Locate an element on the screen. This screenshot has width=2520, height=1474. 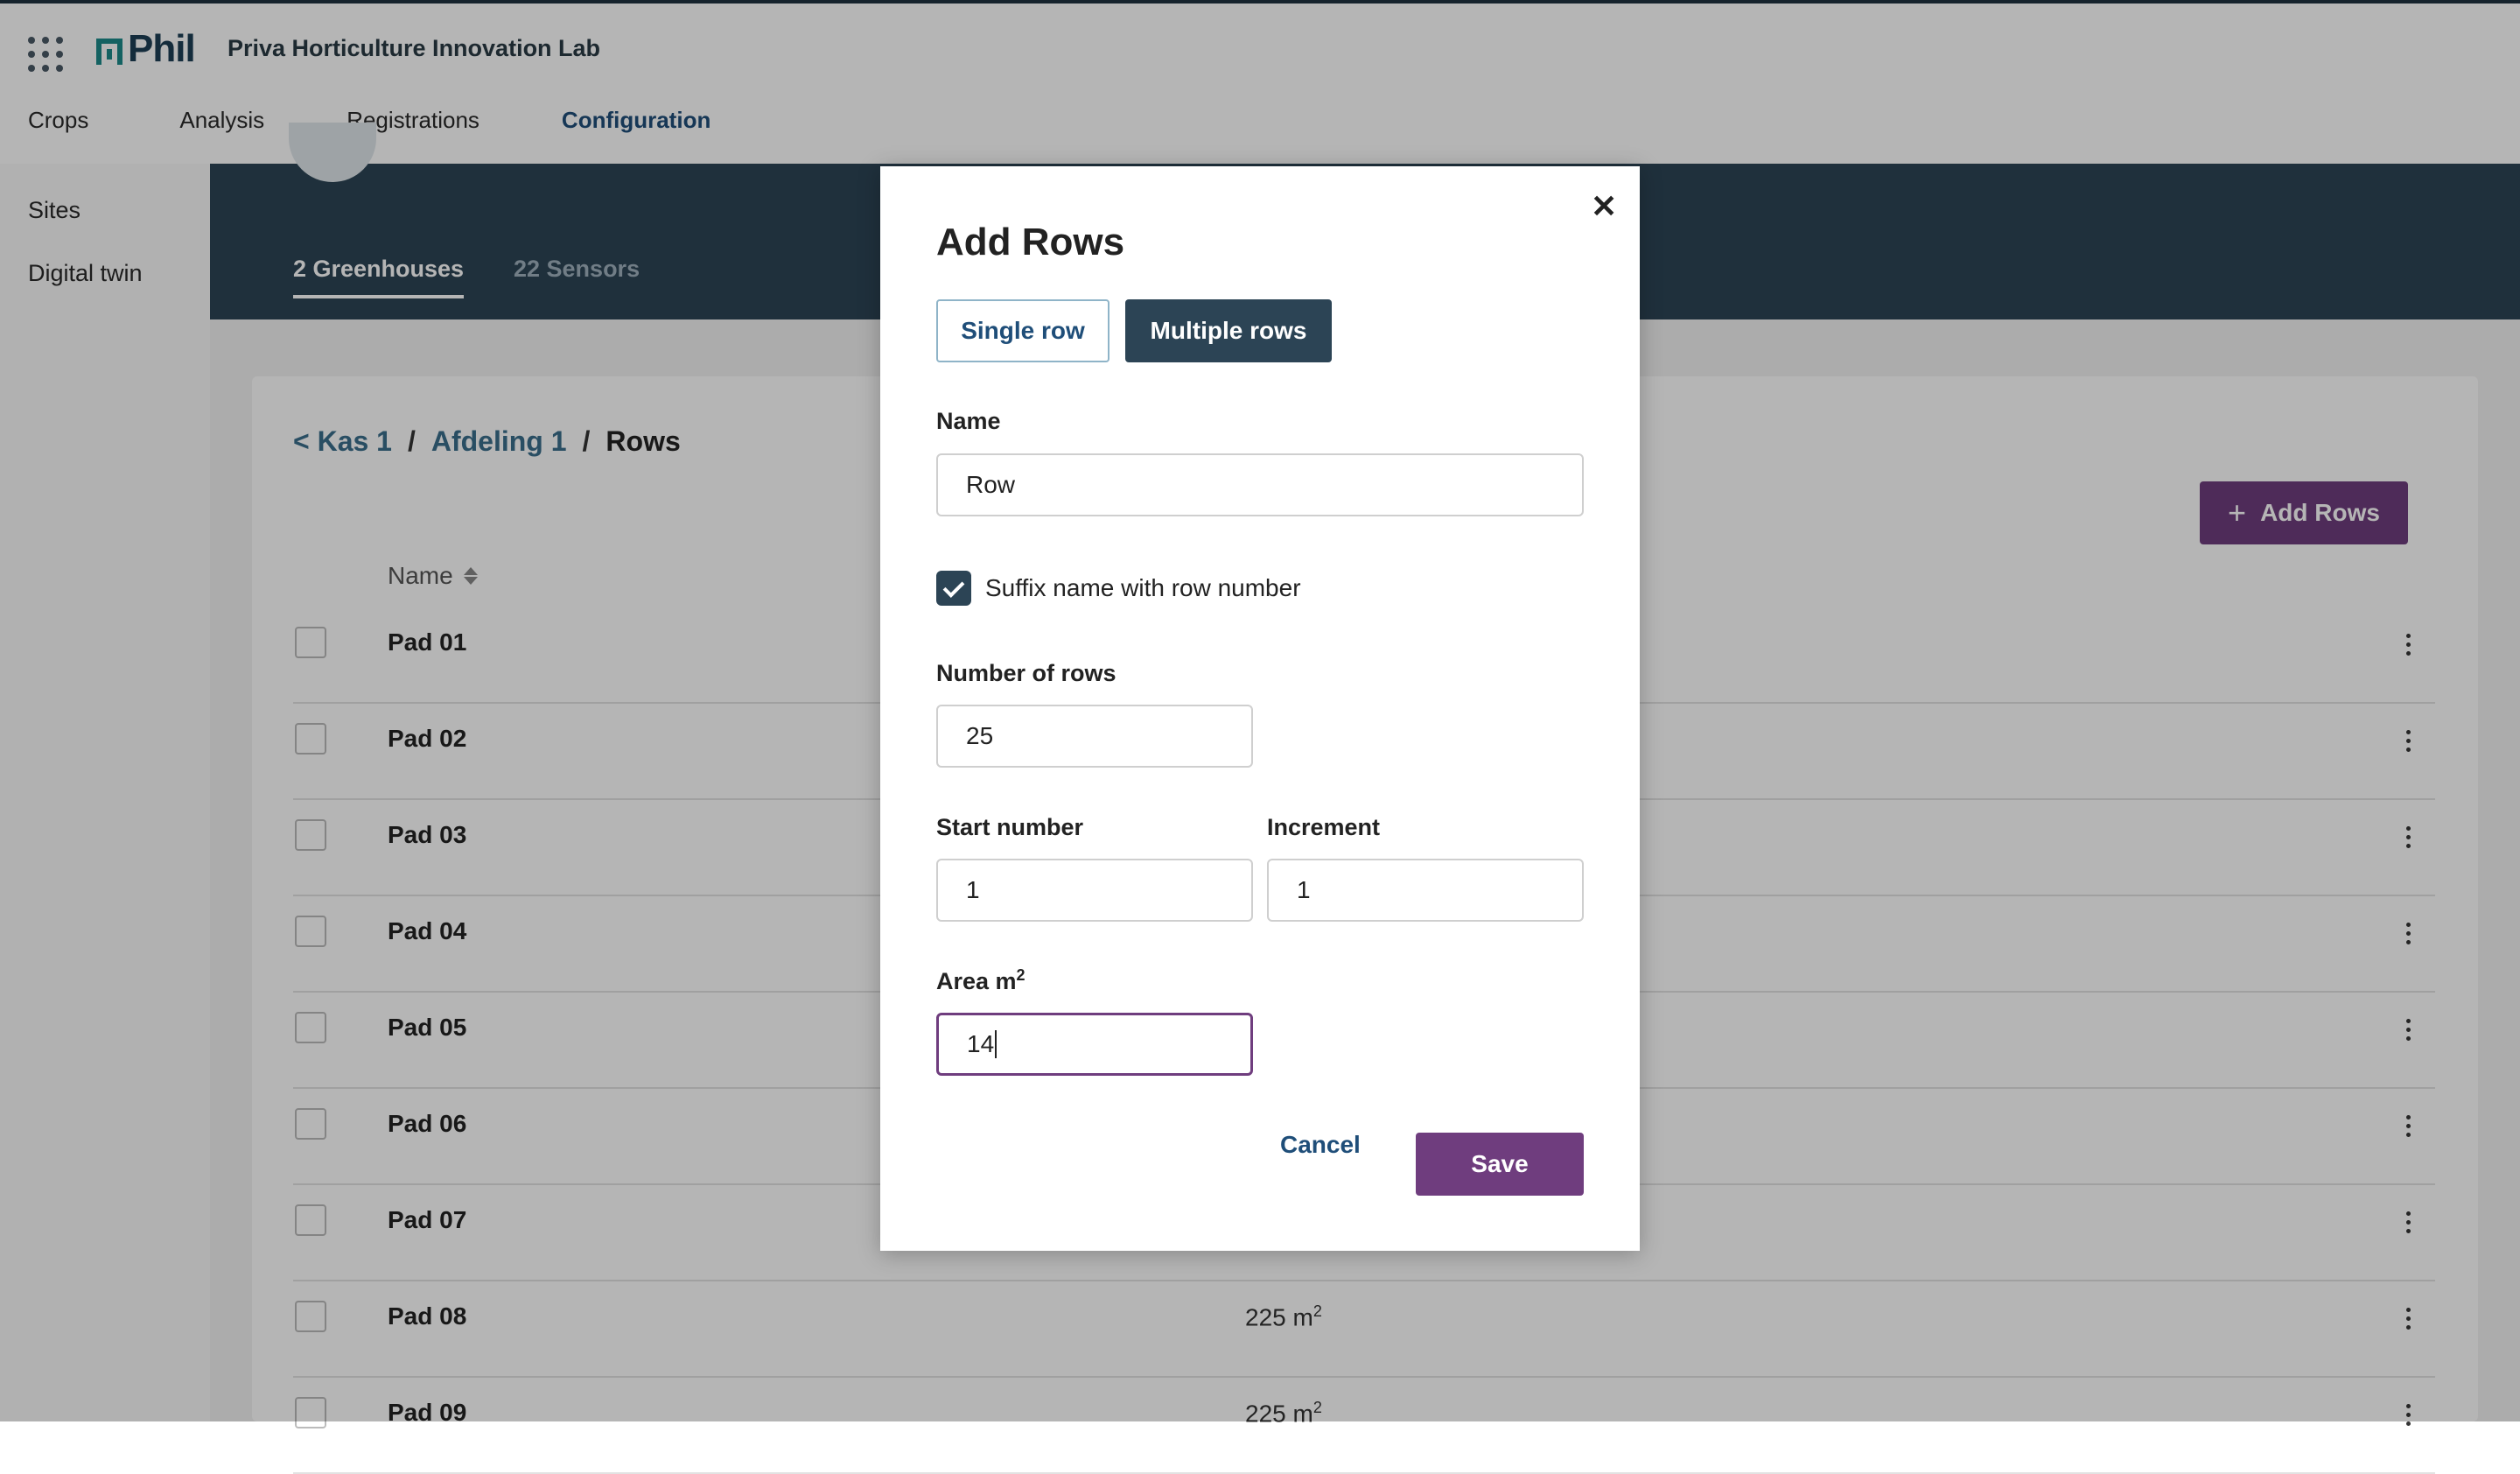
increment-field: 1 is located at coordinates (1425, 890).